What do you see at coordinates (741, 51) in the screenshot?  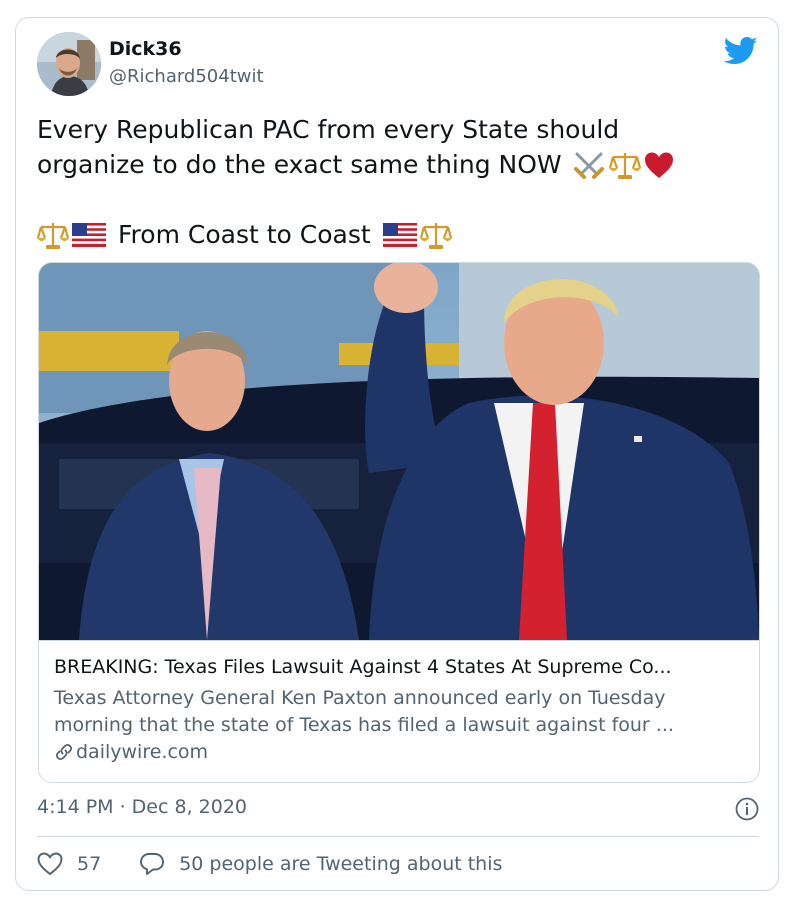 I see `twitter-bird-icon` at bounding box center [741, 51].